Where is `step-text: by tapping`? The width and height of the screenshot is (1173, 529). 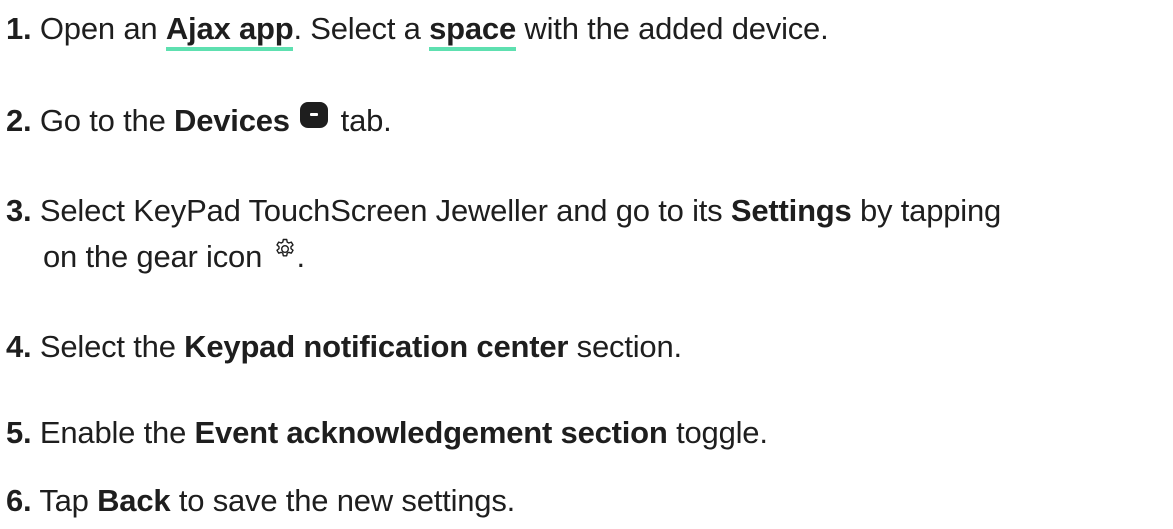 step-text: by tapping is located at coordinates (926, 210).